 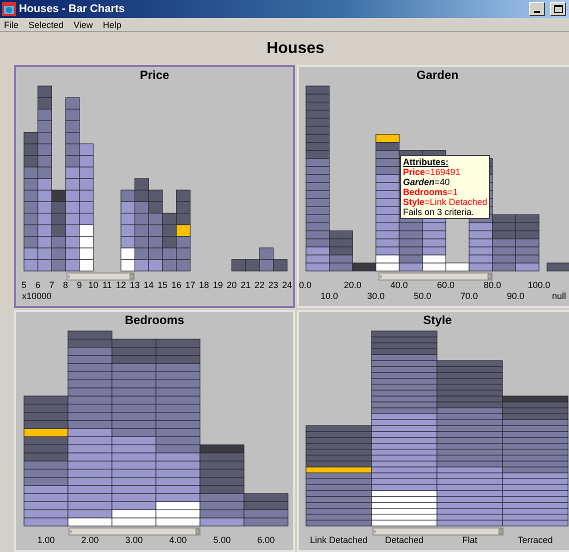 What do you see at coordinates (48, 25) in the screenshot?
I see `menu-item: Selected` at bounding box center [48, 25].